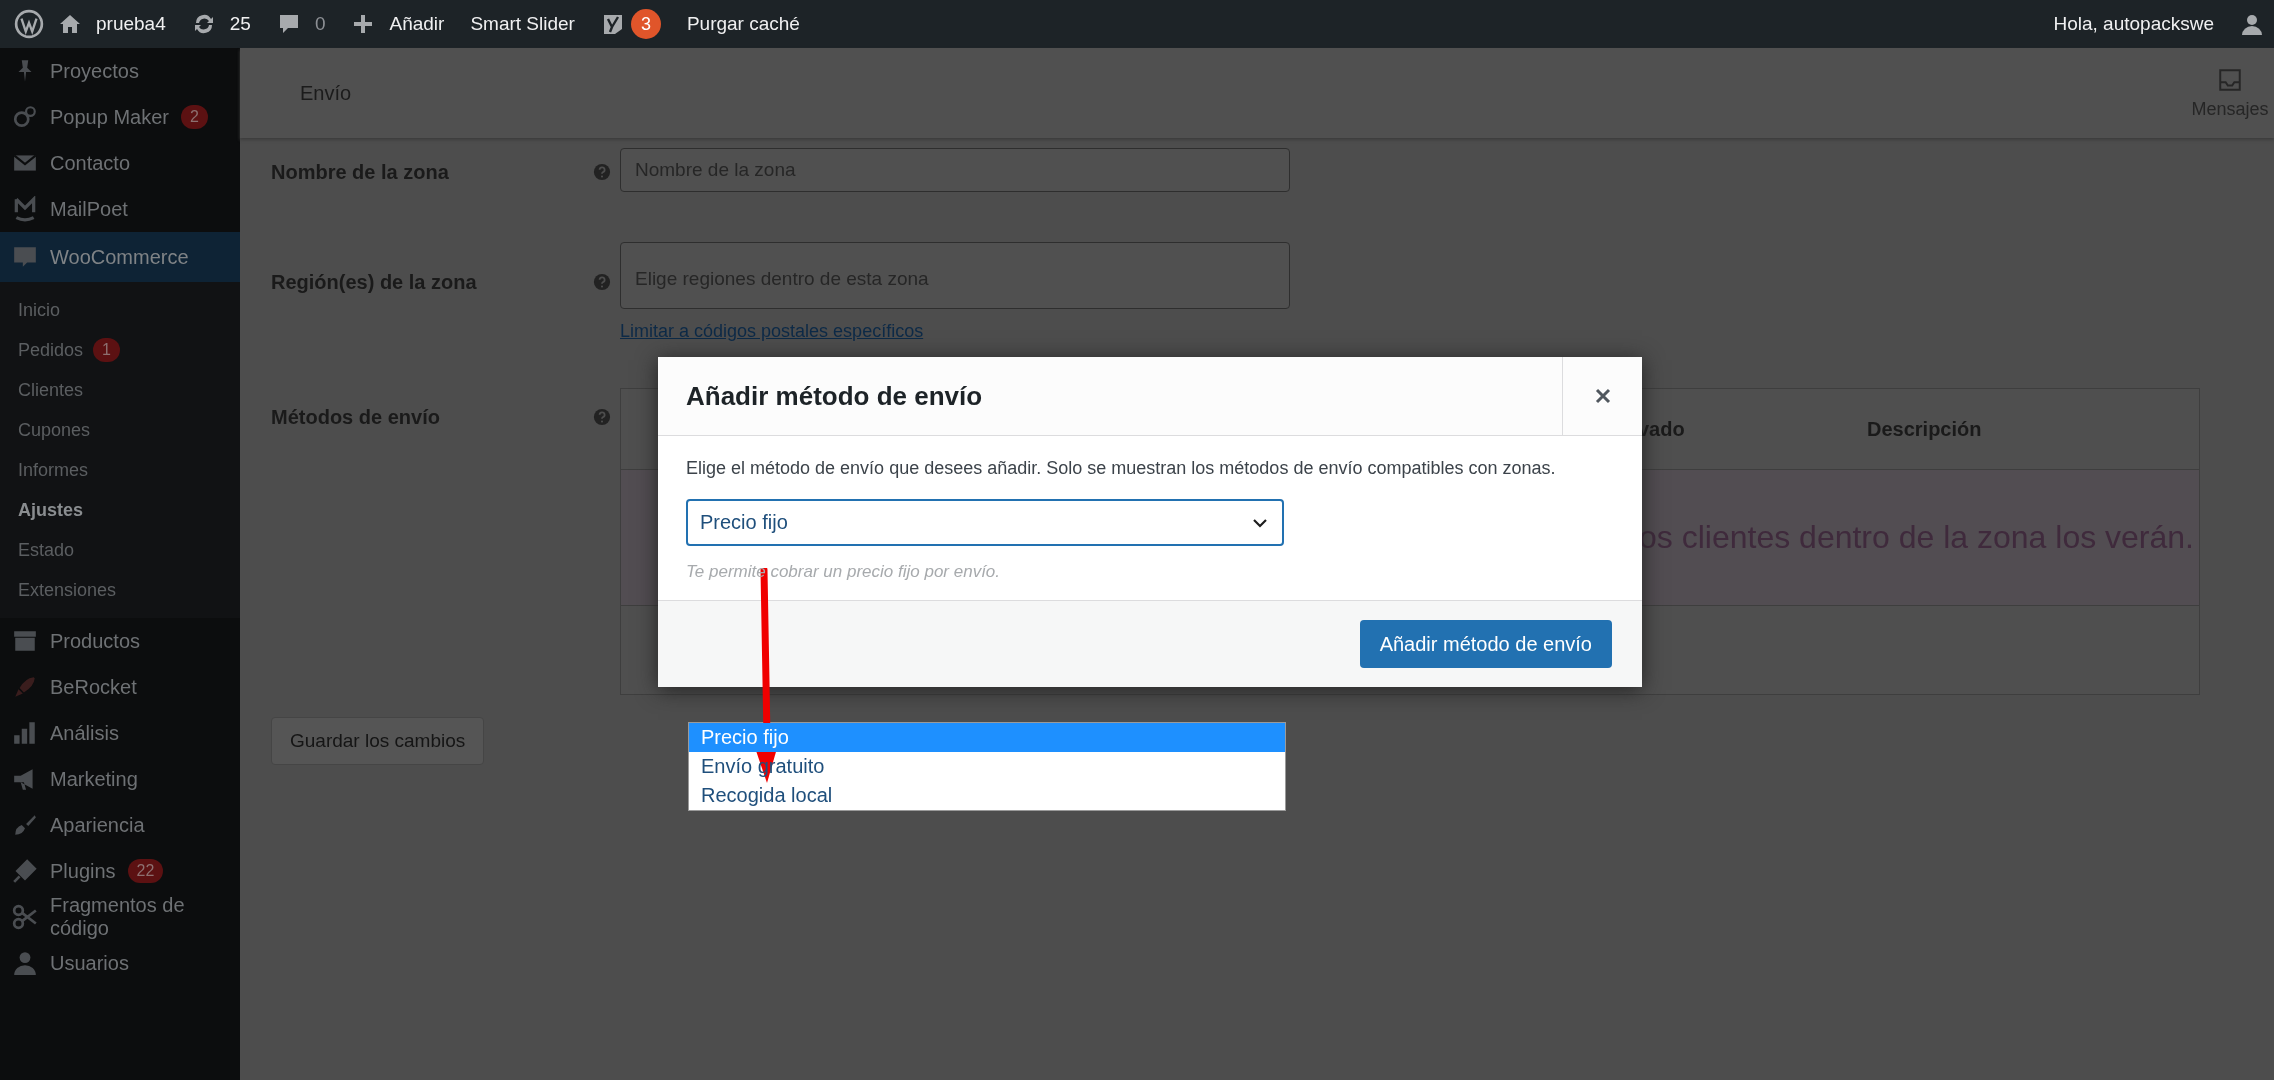 This screenshot has height=1080, width=2274. I want to click on modal-description: Elige el método de envío que desees añadir. Solo se muestran los métodos de envío compatibles con zonas., so click(1121, 468).